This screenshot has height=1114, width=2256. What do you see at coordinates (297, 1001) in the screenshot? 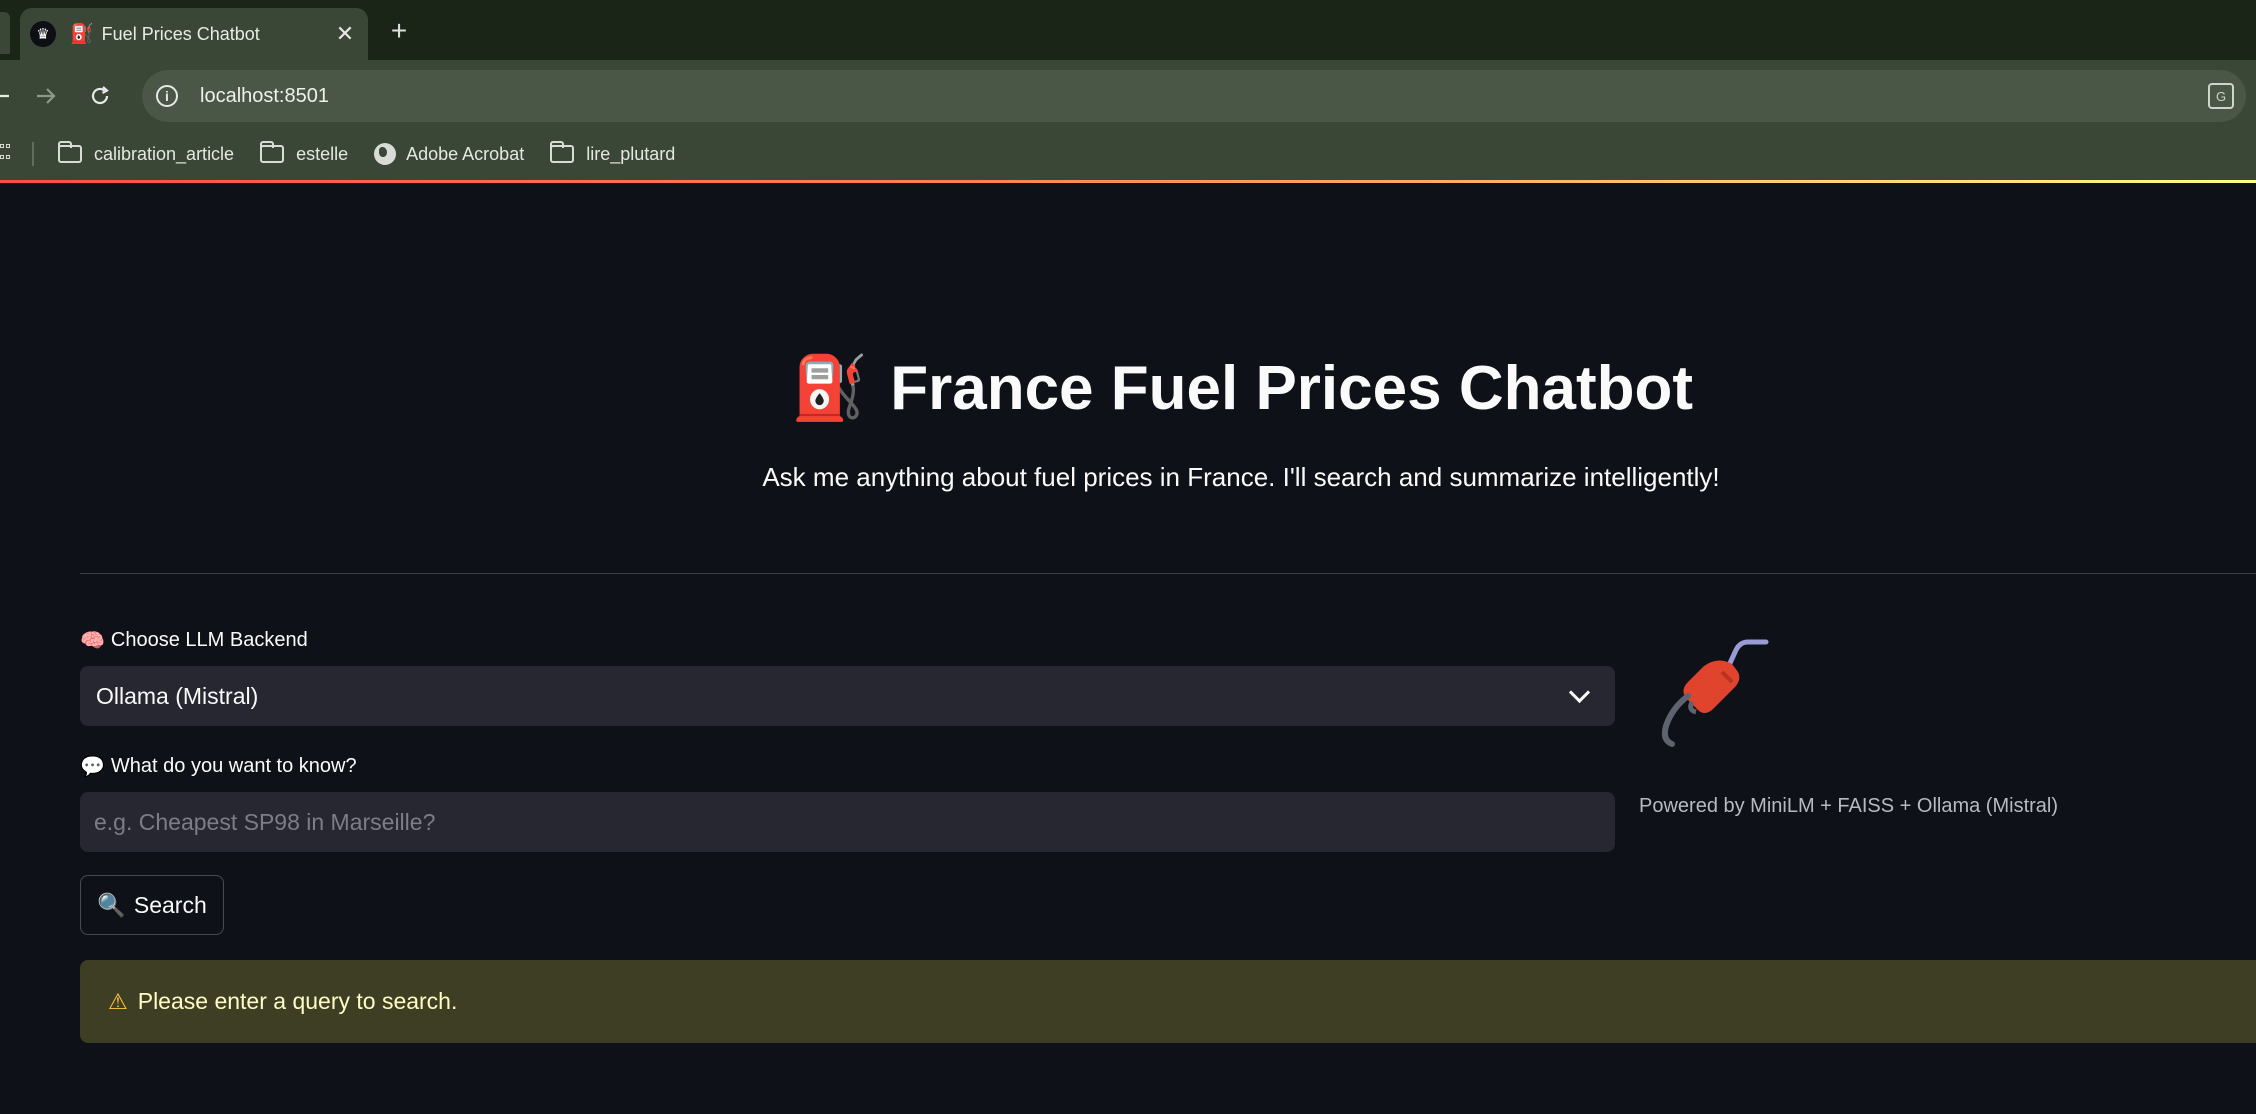
I see `warning-text: Please enter a query to search.` at bounding box center [297, 1001].